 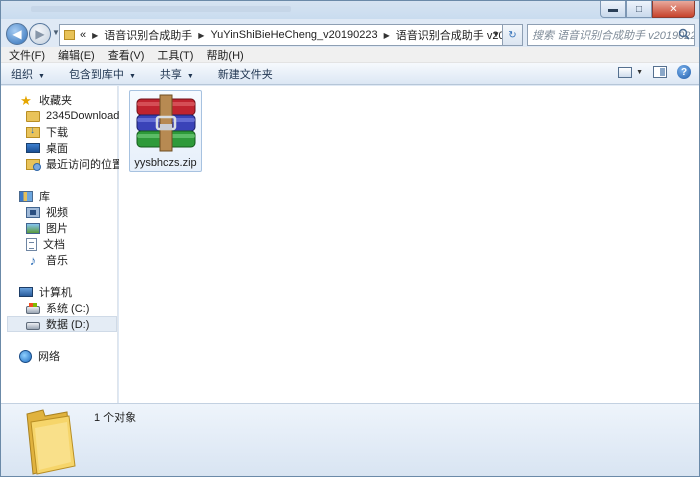 I want to click on nav-computer: 计算机, so click(x=45, y=292).